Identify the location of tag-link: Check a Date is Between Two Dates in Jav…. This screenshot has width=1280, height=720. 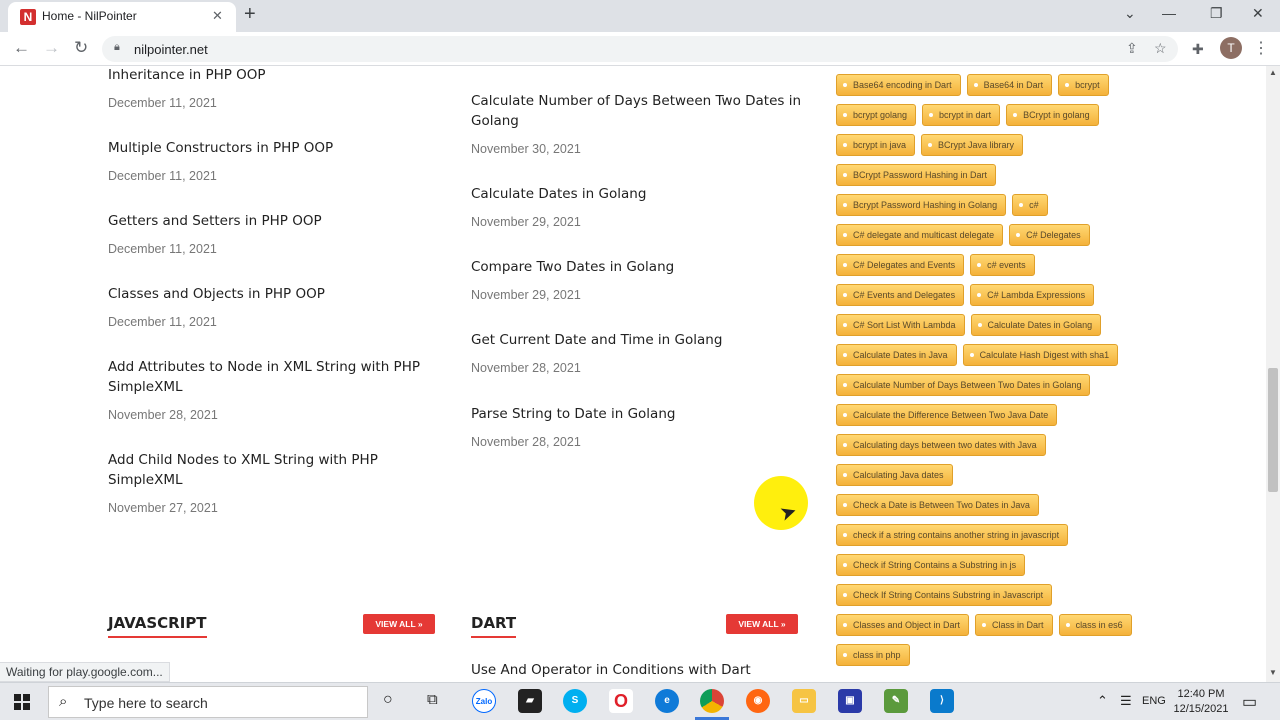
(937, 505).